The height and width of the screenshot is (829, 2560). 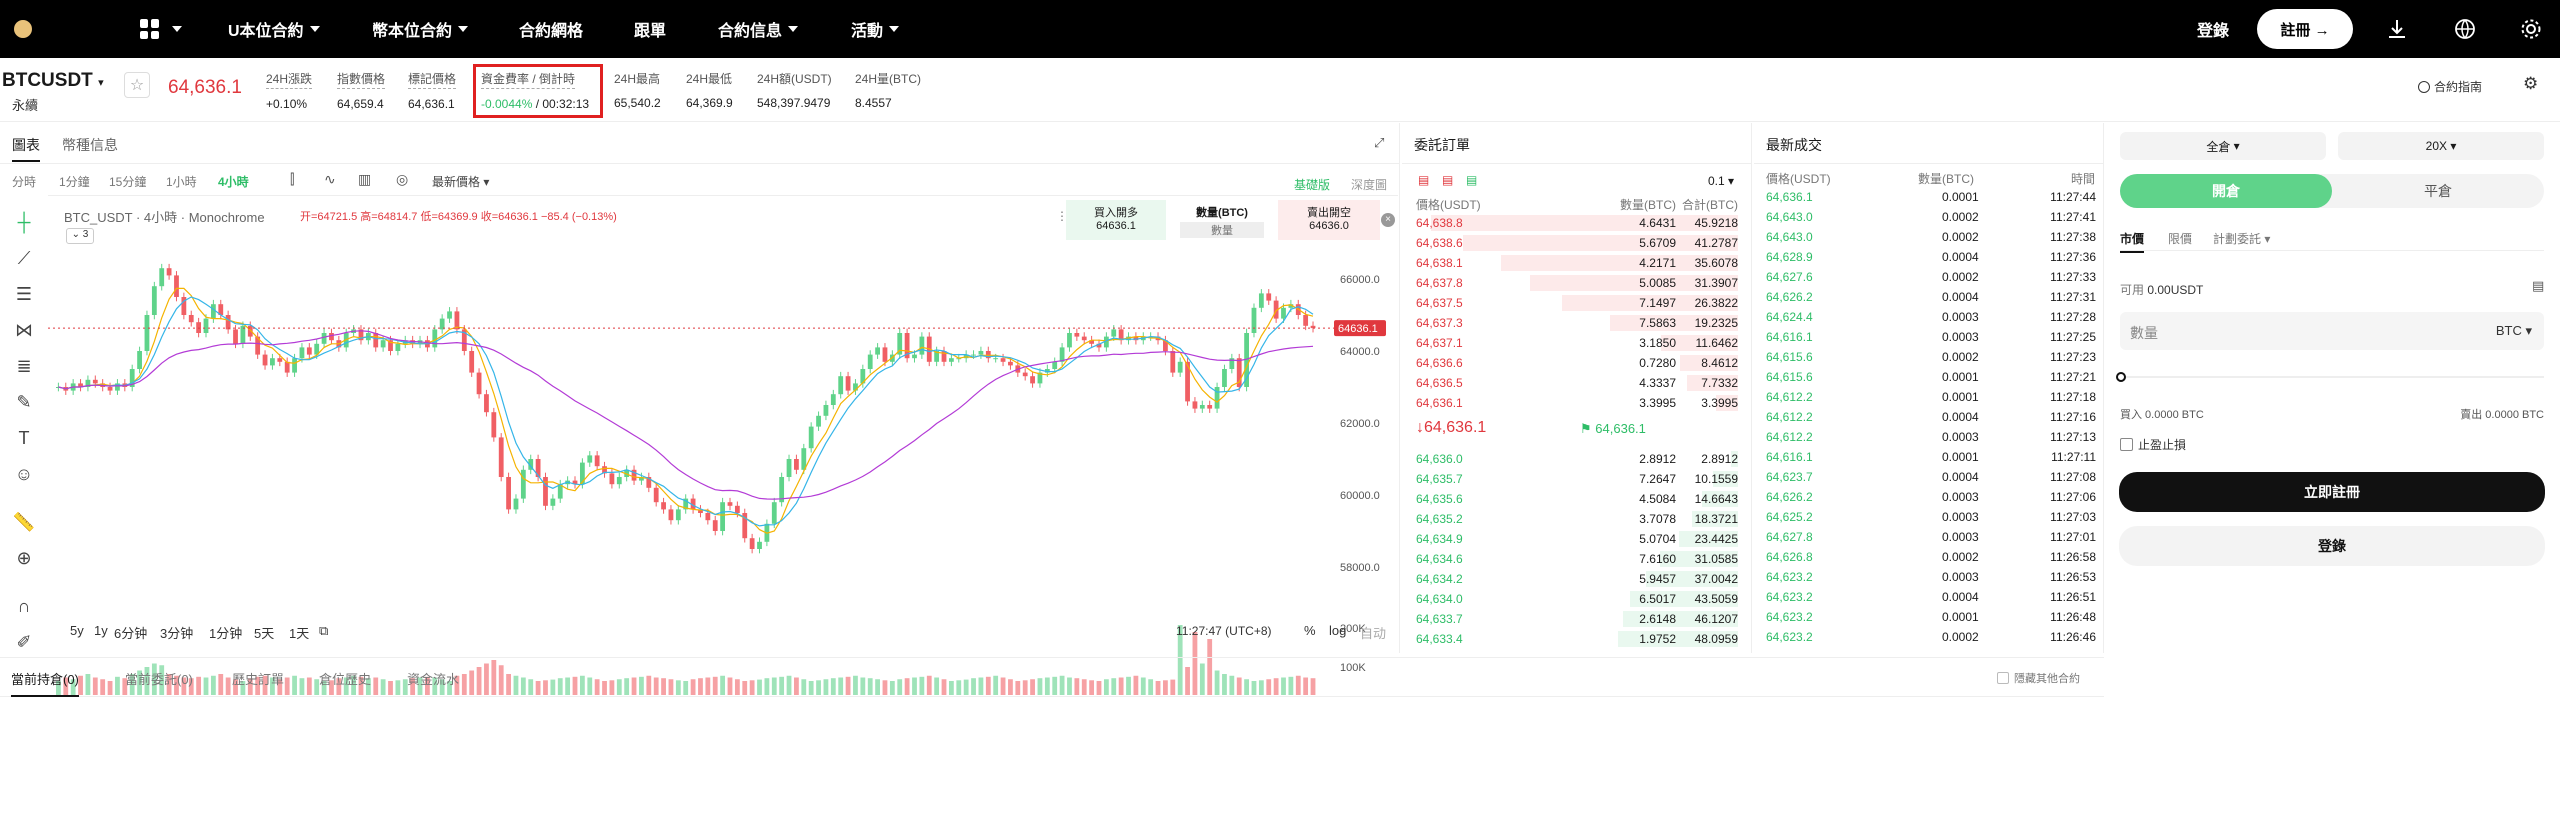 I want to click on ask-row: 64,638.8 4.6431 45.9218, so click(x=1577, y=223).